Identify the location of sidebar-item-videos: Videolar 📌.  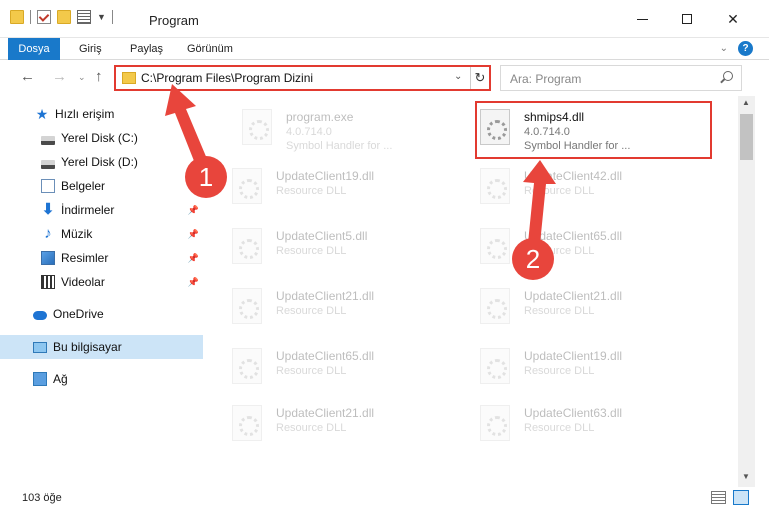
(101, 282).